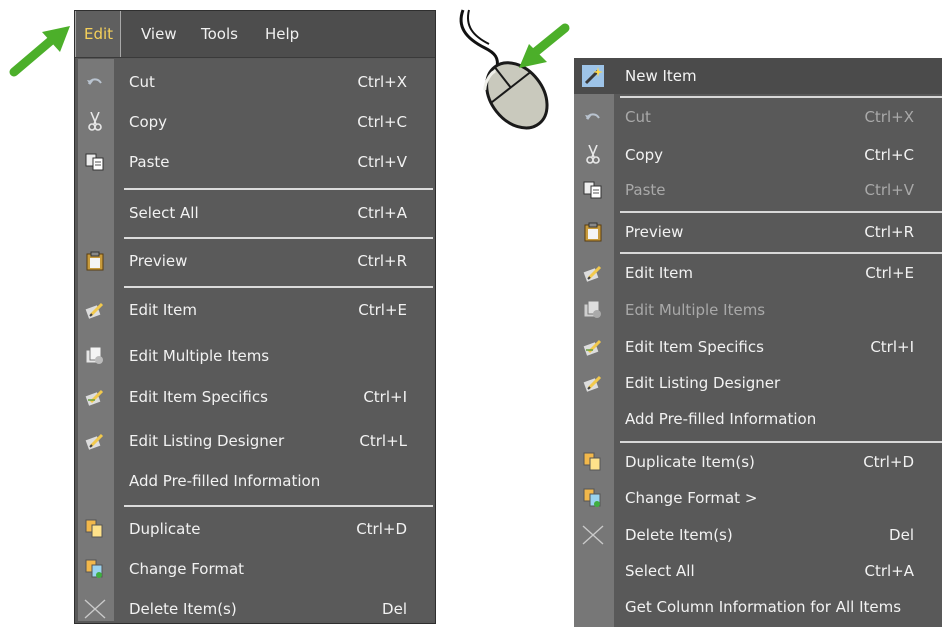  What do you see at coordinates (282, 34) in the screenshot?
I see `menu-help: Help` at bounding box center [282, 34].